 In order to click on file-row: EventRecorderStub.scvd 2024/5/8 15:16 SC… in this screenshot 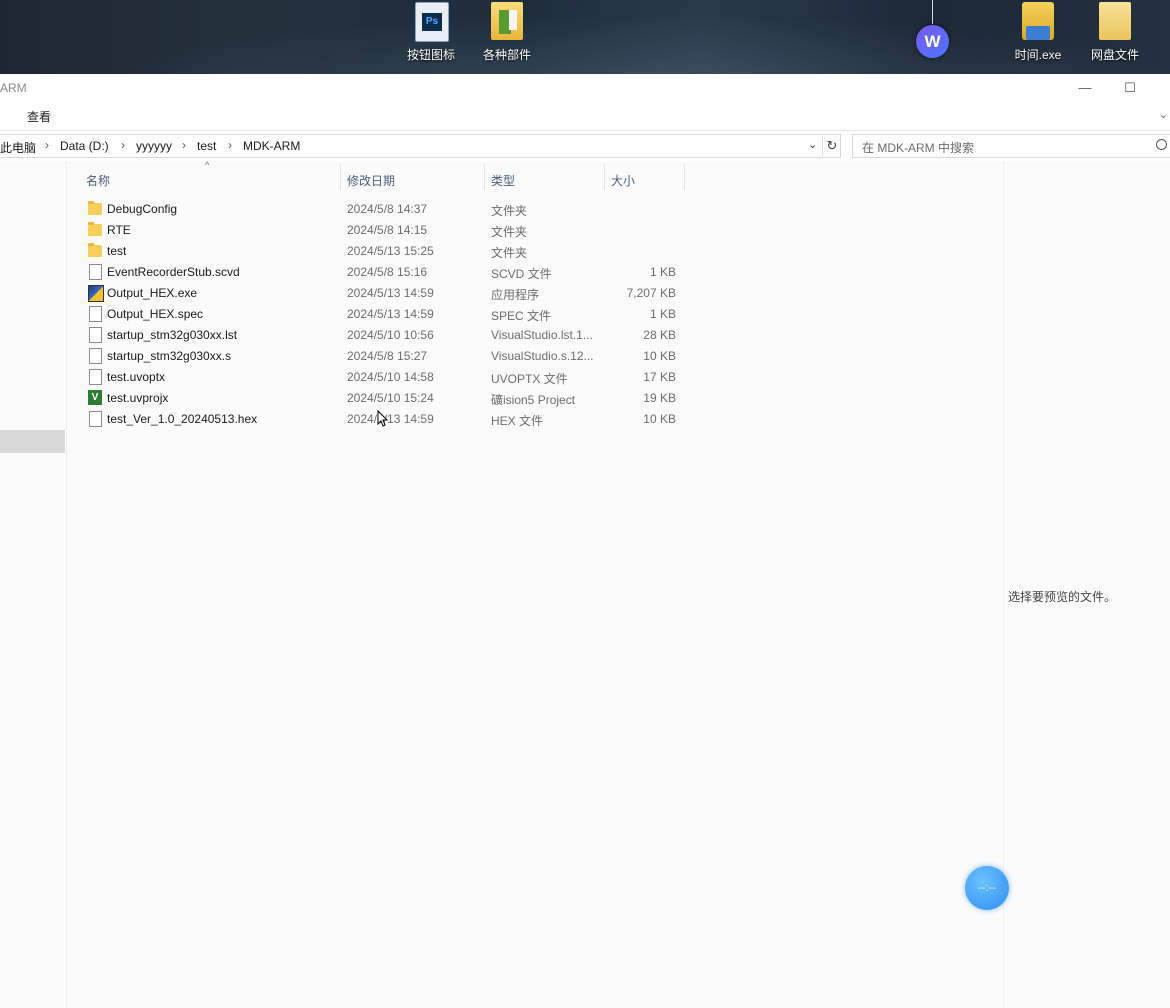, I will do `click(390, 271)`.